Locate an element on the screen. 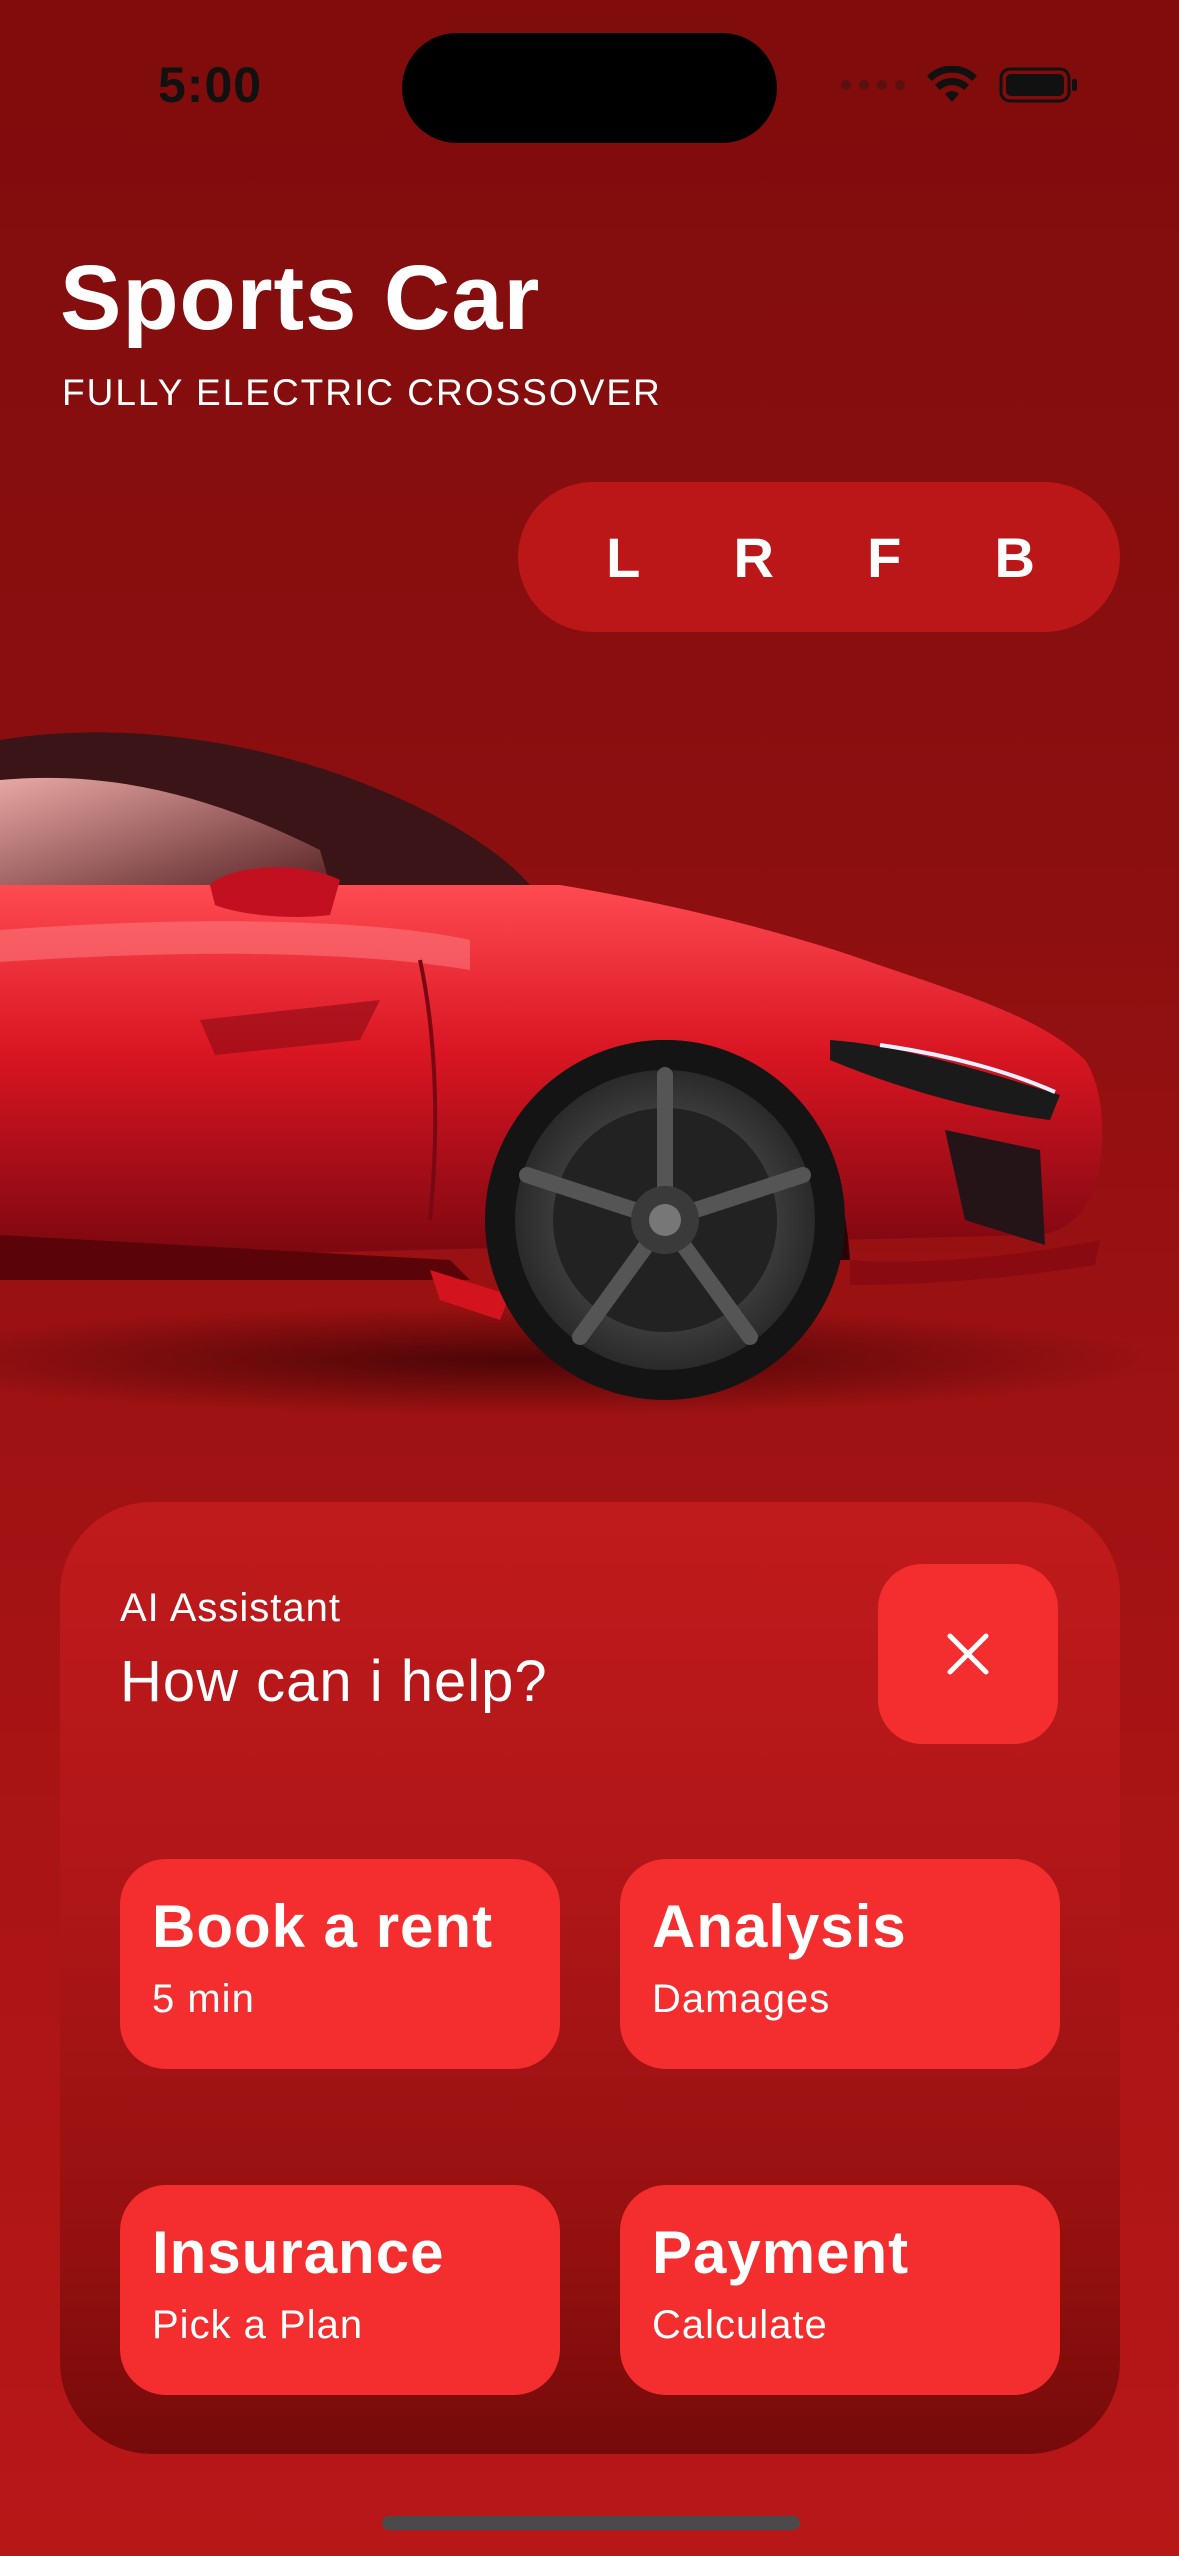 This screenshot has height=2556, width=1179. close-button is located at coordinates (968, 1654).